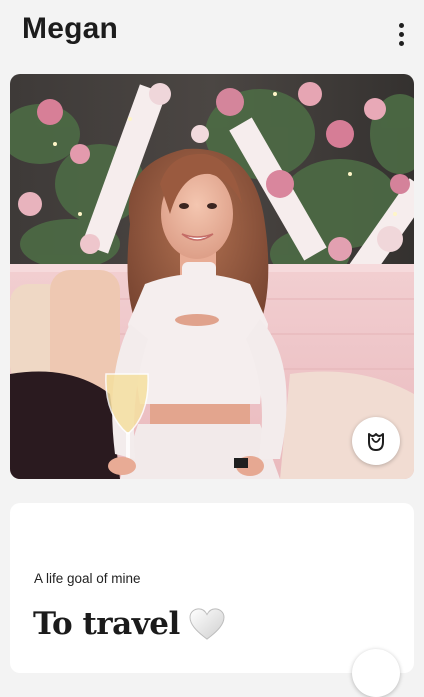 The width and height of the screenshot is (424, 697). I want to click on like-button, so click(376, 673).